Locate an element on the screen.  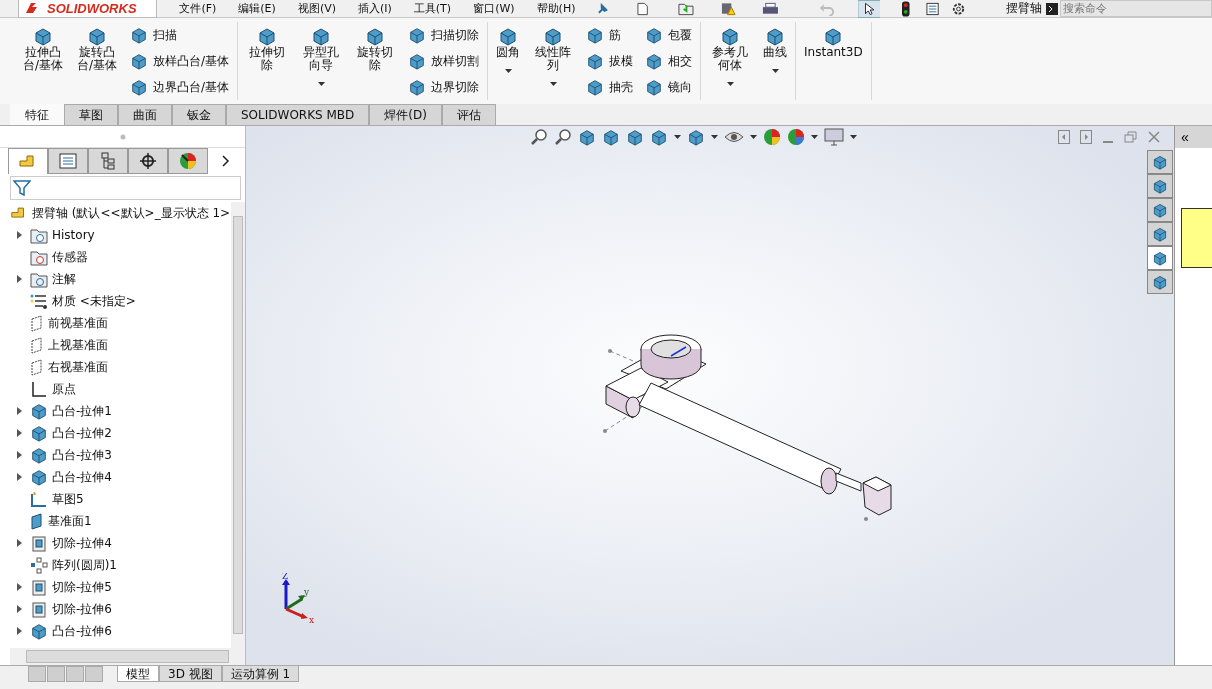
ribbon-button: 放样凸台/基体 is located at coordinates (180, 61).